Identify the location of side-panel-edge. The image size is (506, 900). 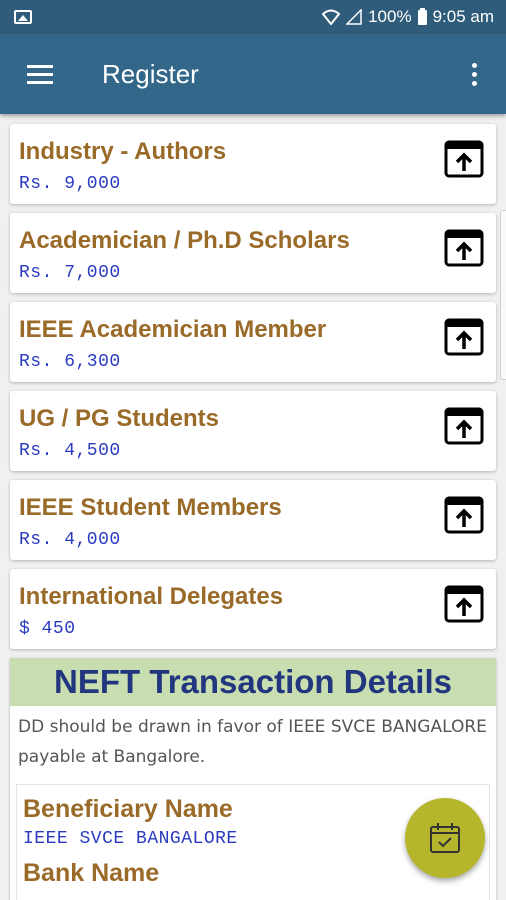
(503, 295).